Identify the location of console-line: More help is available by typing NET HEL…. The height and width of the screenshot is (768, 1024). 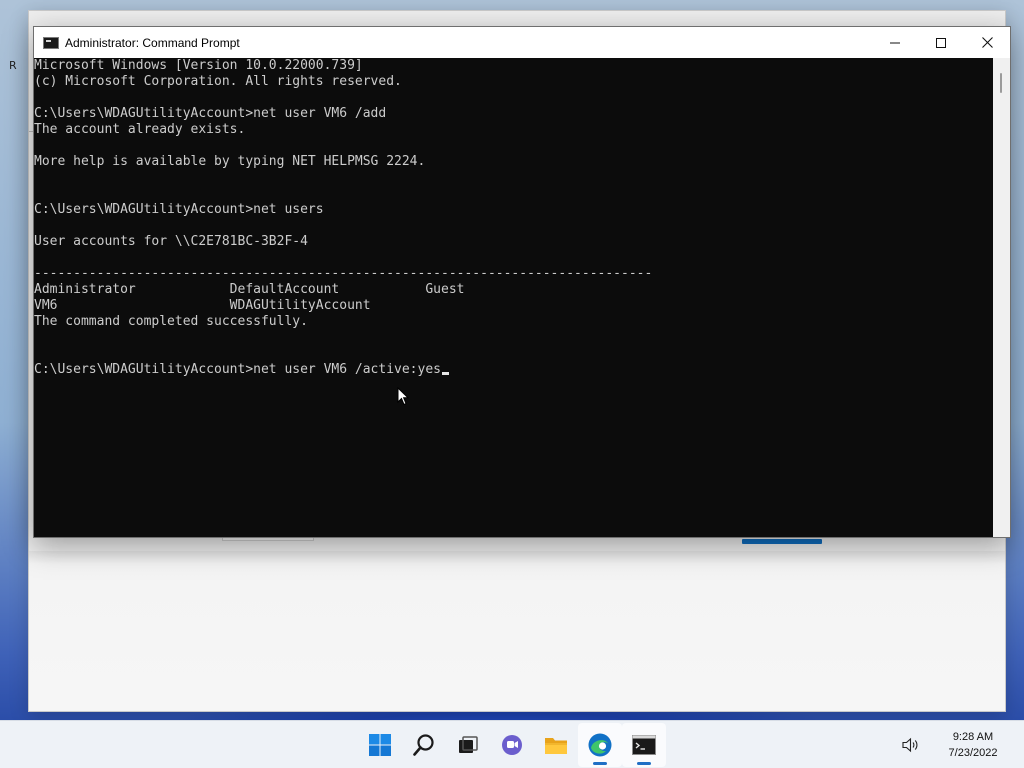
(514, 162).